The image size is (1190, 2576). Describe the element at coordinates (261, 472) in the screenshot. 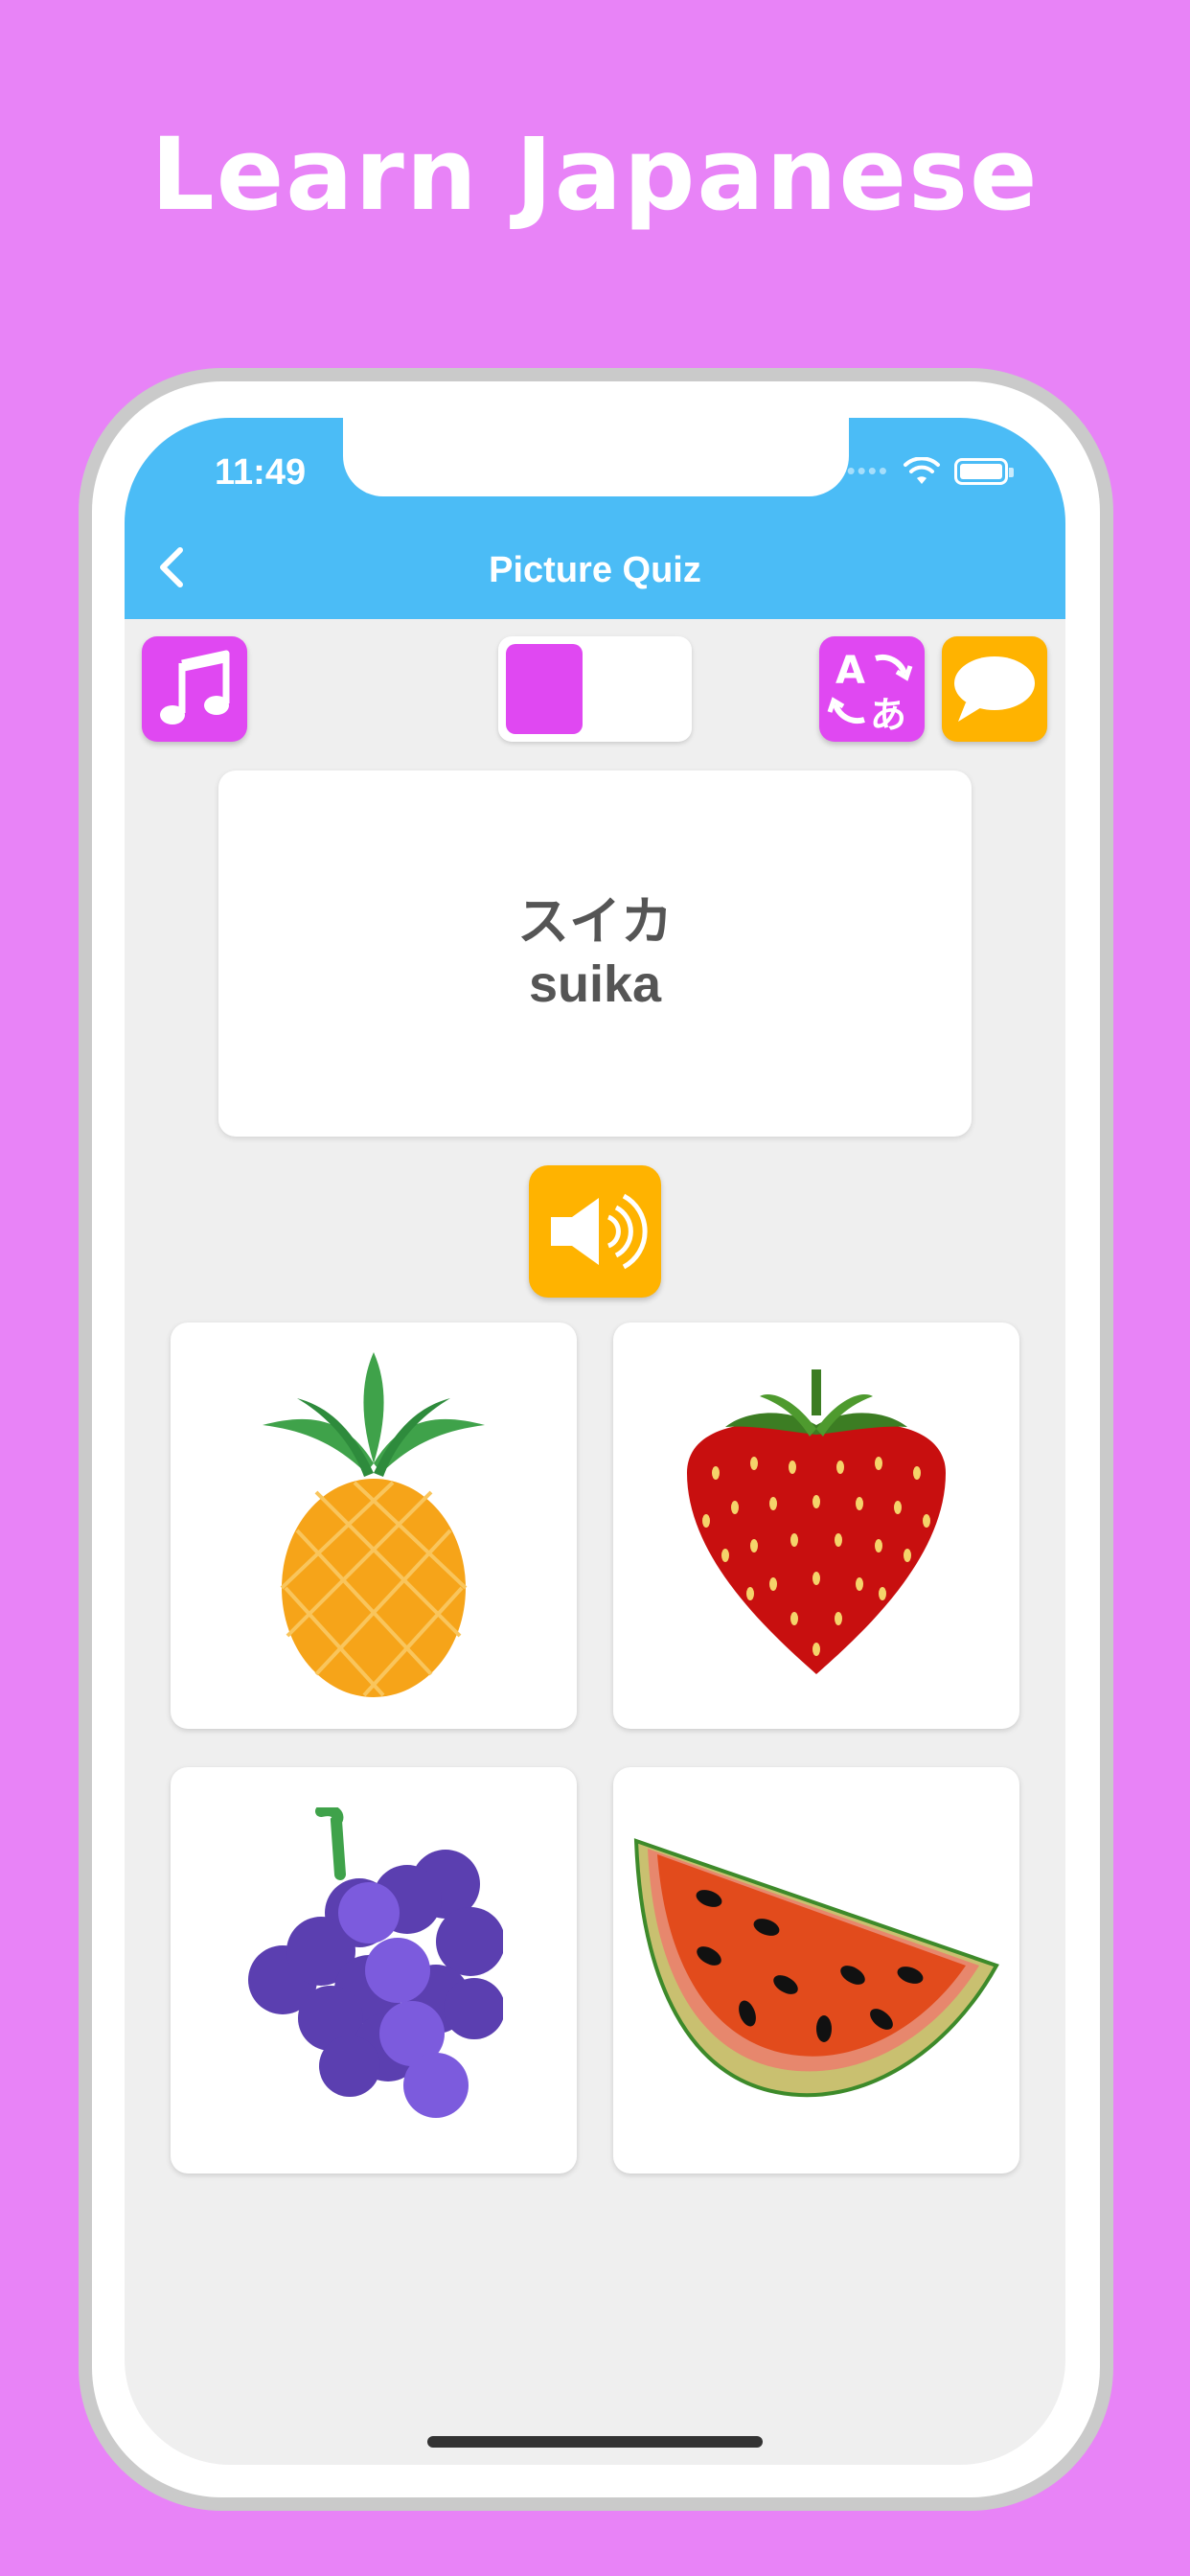

I see `status-time: 11:49` at that location.